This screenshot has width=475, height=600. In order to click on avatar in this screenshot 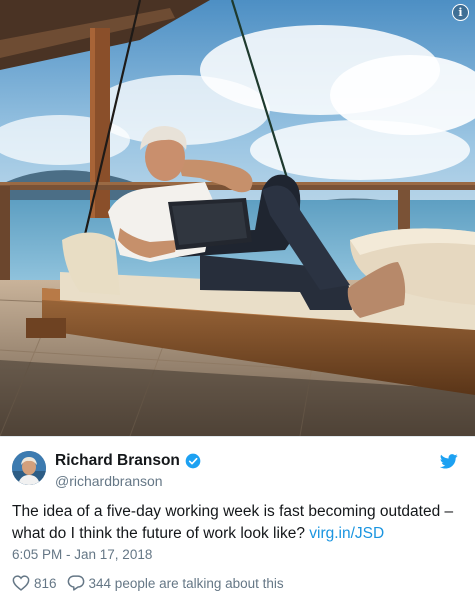, I will do `click(29, 468)`.